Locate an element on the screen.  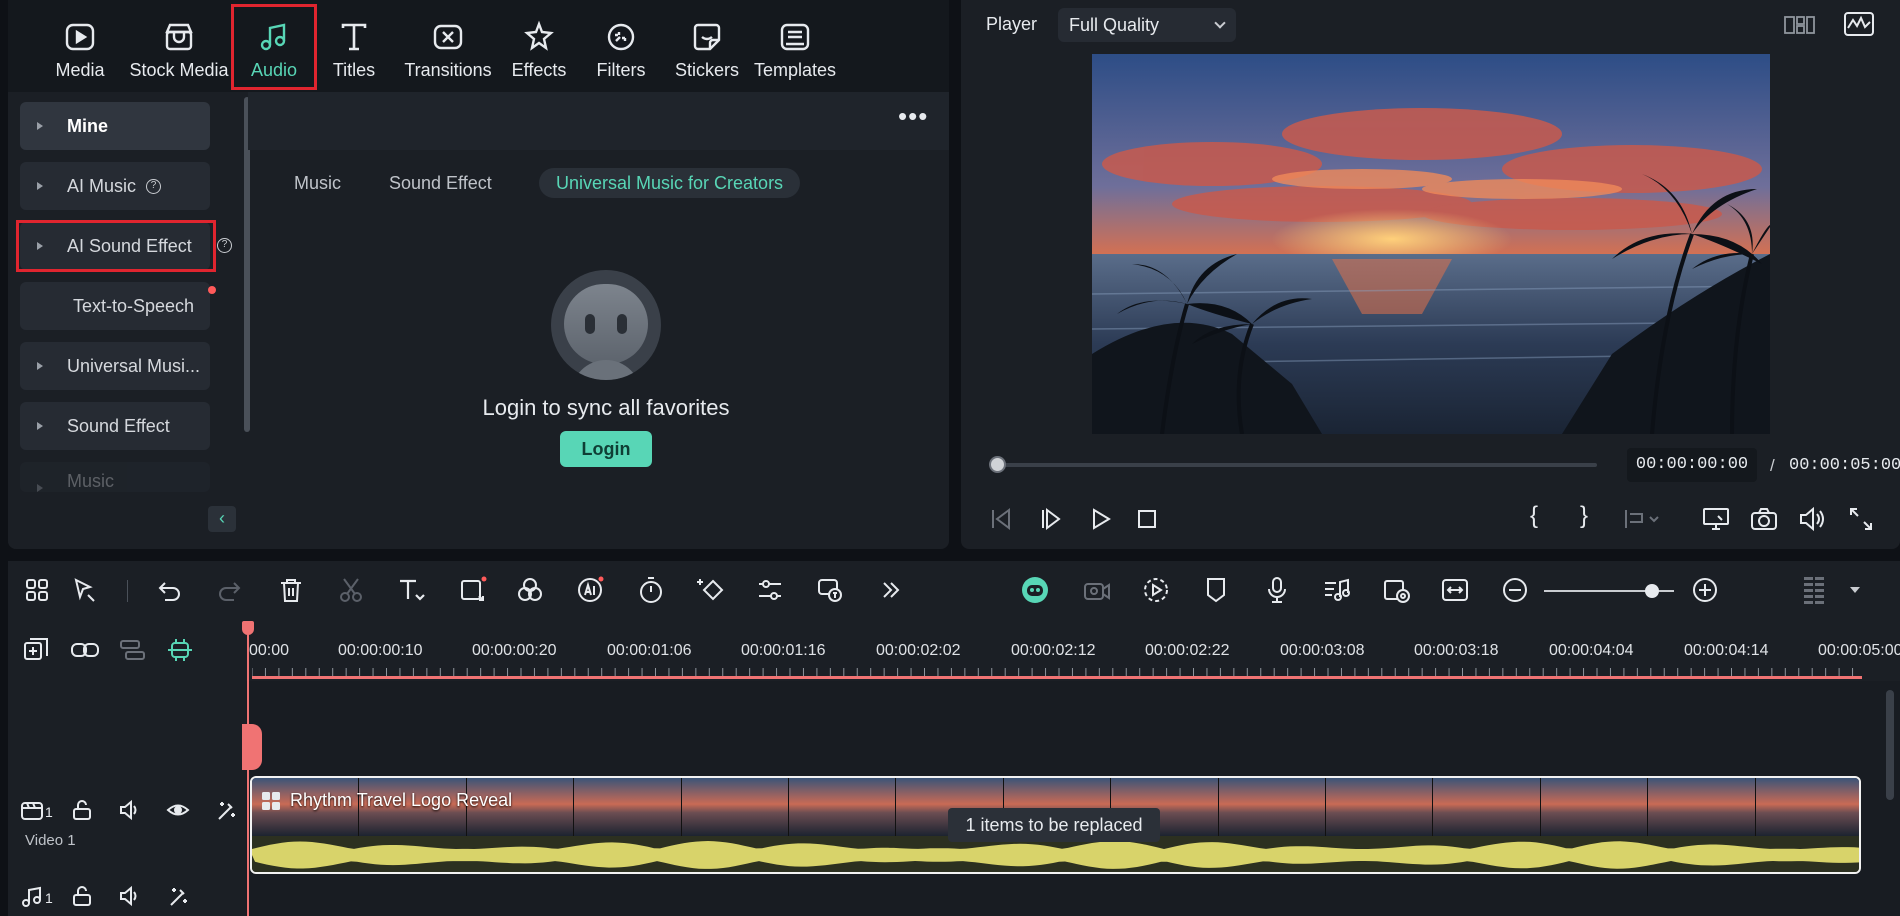
magnet-snap-icon is located at coordinates (180, 650).